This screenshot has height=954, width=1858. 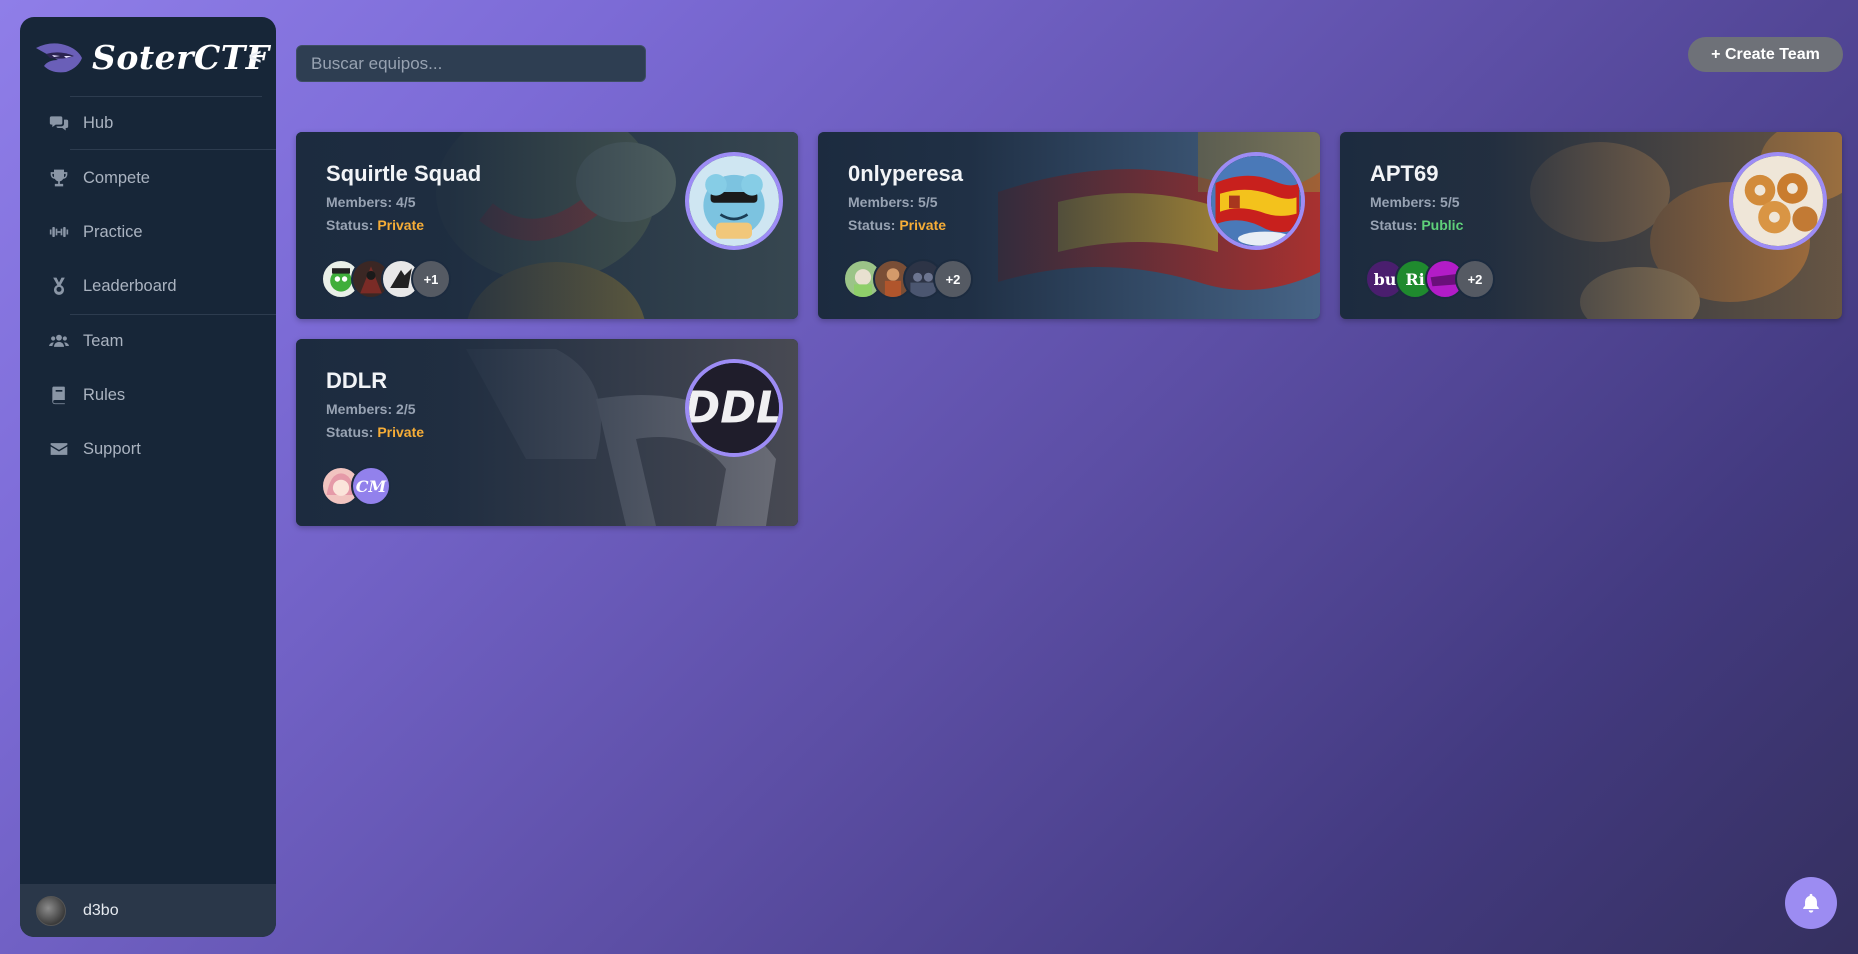 I want to click on create-team-button: + Create Team, so click(x=1765, y=54).